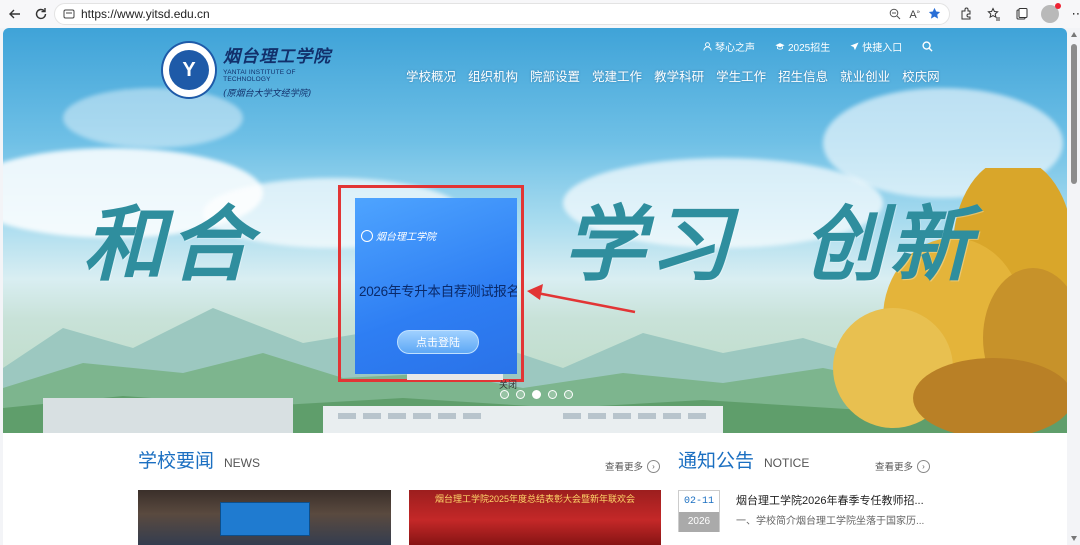 This screenshot has height=545, width=1080. Describe the element at coordinates (707, 46) in the screenshot. I see `user-icon` at that location.